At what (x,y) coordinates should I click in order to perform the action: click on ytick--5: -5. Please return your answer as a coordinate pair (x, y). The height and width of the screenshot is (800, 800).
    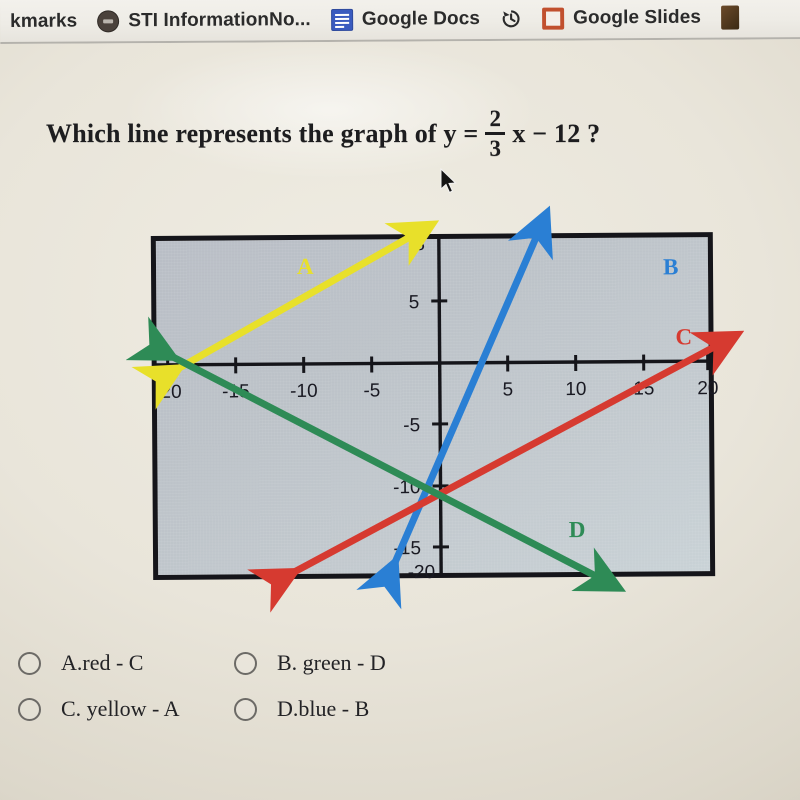
    Looking at the image, I should click on (411, 425).